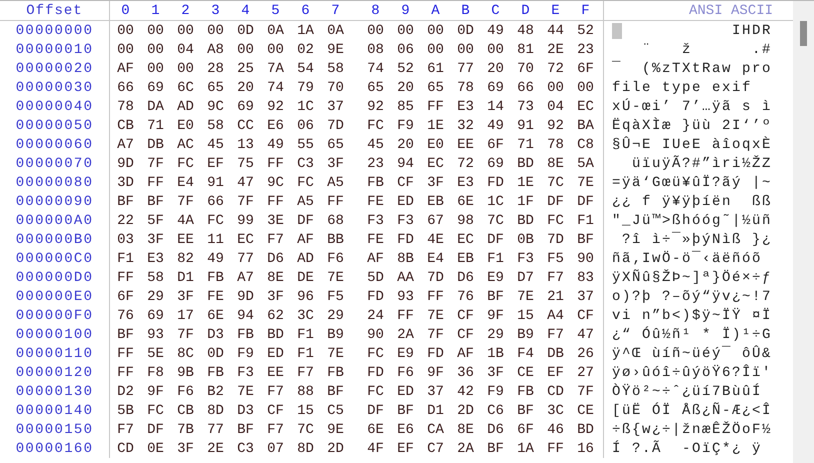 This screenshot has width=814, height=463. What do you see at coordinates (405, 354) in the screenshot?
I see `hex-byte: E9` at bounding box center [405, 354].